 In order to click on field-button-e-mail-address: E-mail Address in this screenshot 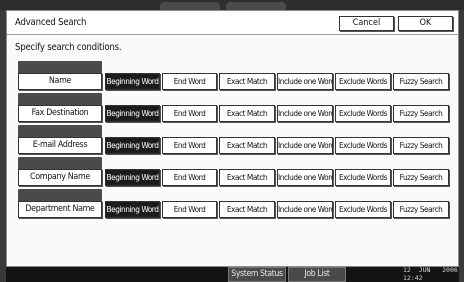, I will do `click(60, 145)`.